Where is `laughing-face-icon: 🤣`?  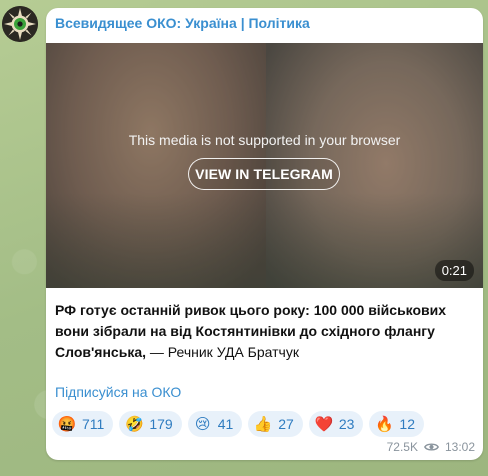 laughing-face-icon: 🤣 is located at coordinates (134, 424).